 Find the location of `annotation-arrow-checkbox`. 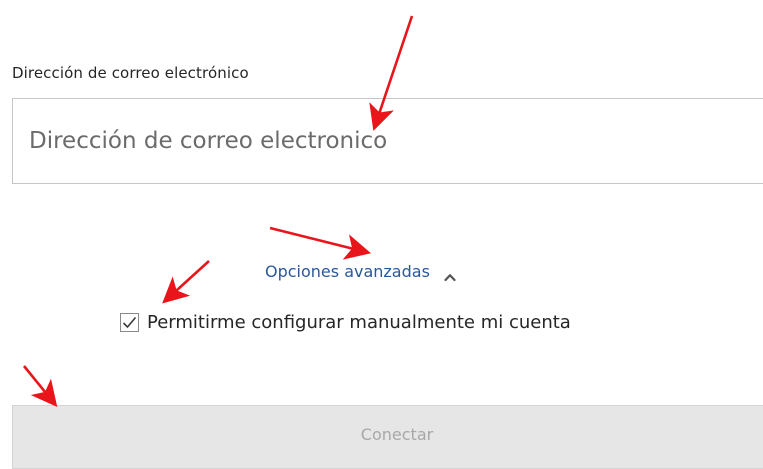

annotation-arrow-checkbox is located at coordinates (186, 282).